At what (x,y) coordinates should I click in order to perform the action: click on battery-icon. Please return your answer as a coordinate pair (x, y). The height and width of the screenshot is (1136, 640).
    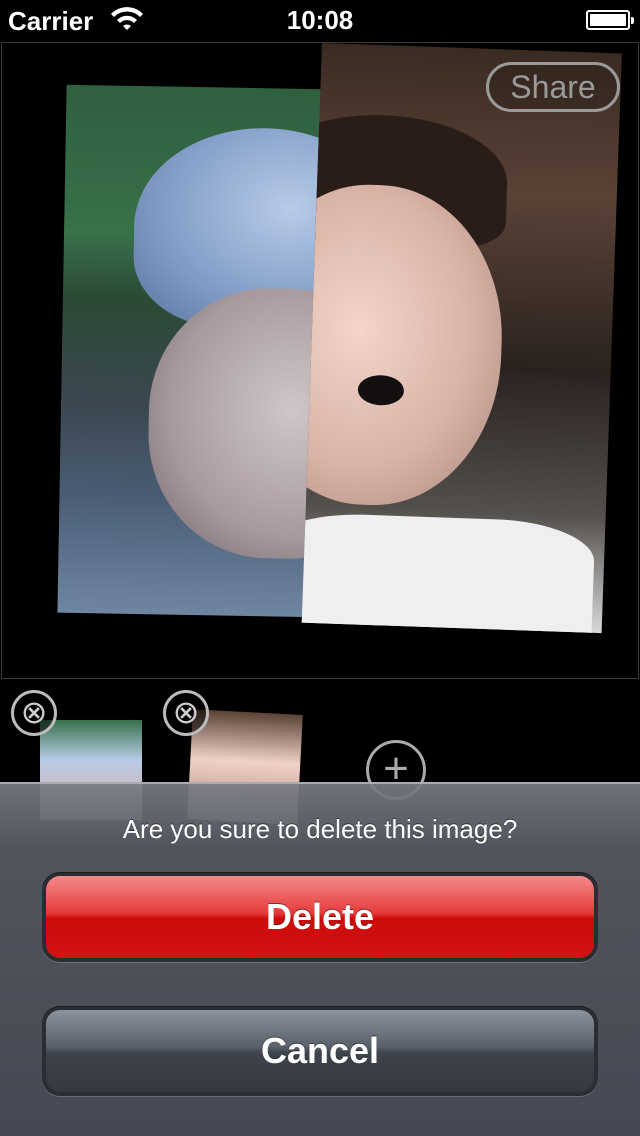
    Looking at the image, I should click on (610, 20).